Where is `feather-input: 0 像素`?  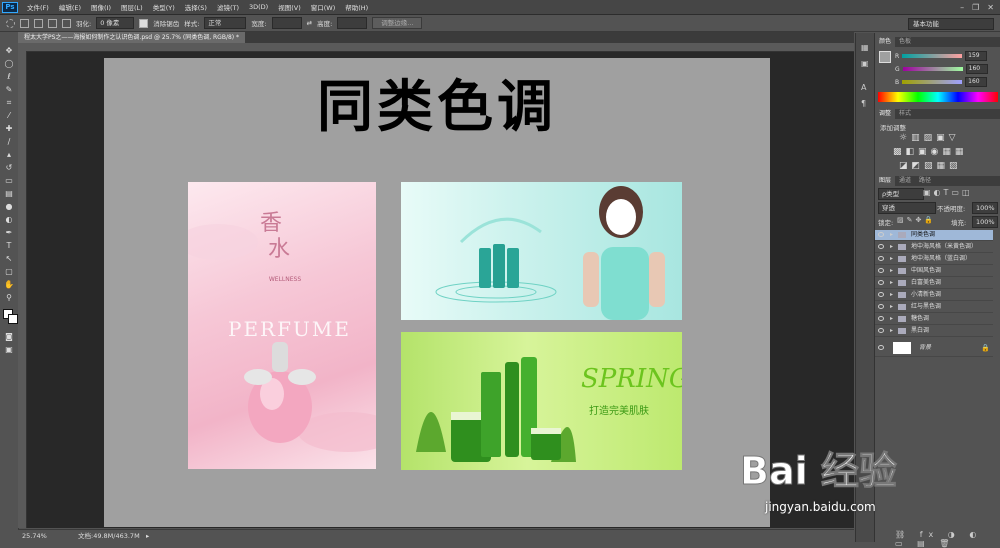
feather-input: 0 像素 is located at coordinates (115, 23).